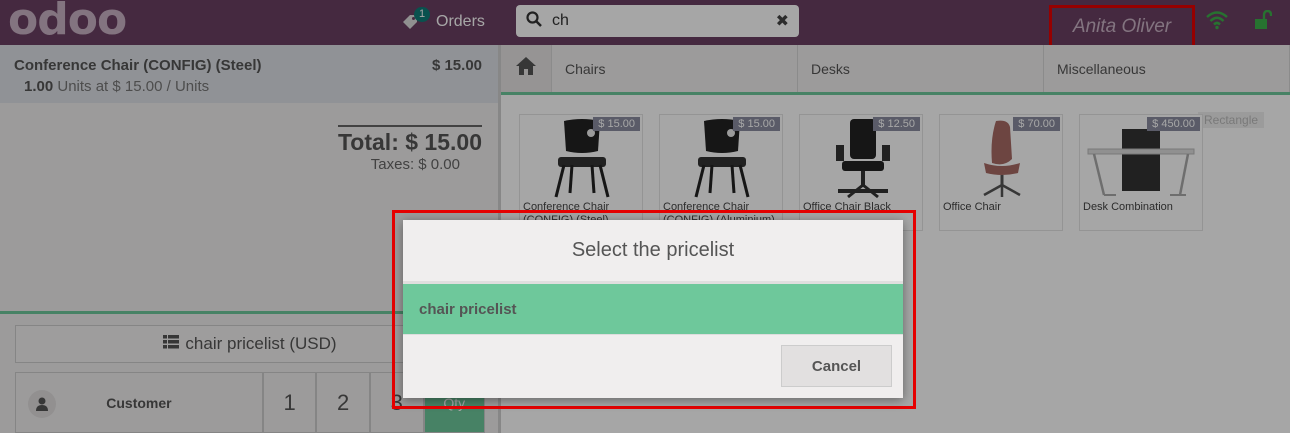 This screenshot has height=433, width=1290. What do you see at coordinates (653, 364) in the screenshot?
I see `dialog-footer: Cancel` at bounding box center [653, 364].